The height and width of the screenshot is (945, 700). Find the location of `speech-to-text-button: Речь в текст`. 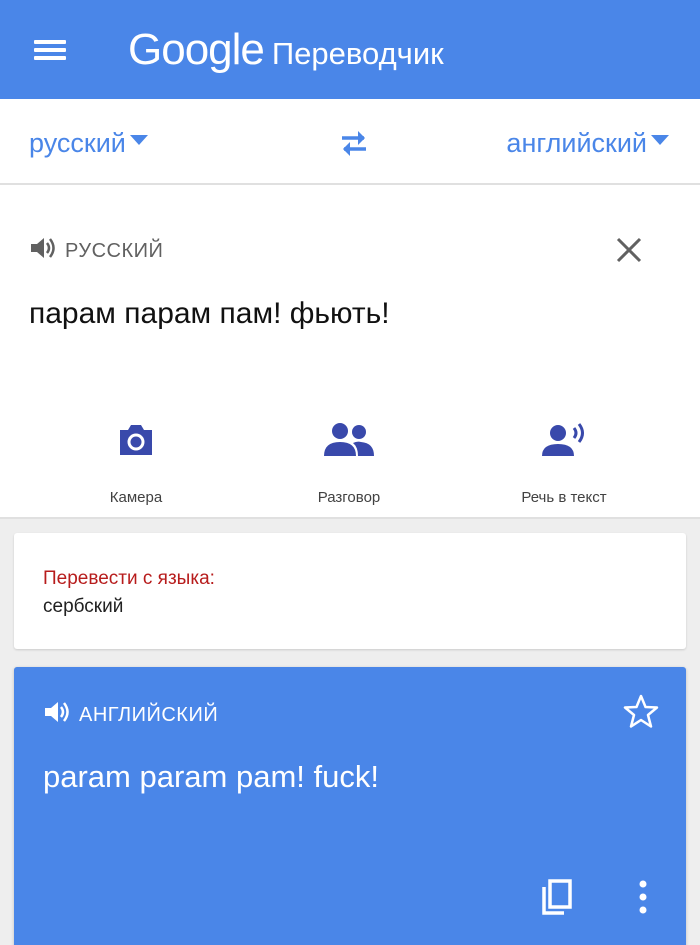

speech-to-text-button: Речь в текст is located at coordinates (564, 461).